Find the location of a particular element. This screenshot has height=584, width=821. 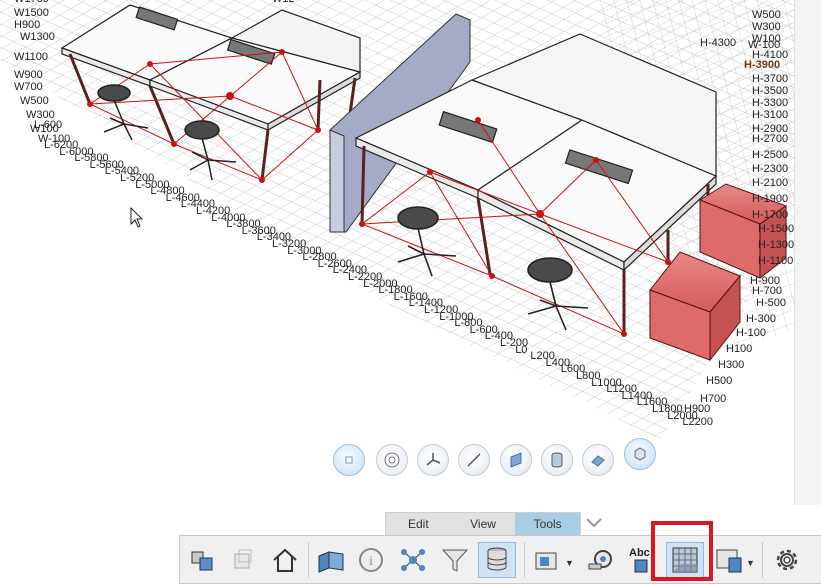

main-toolbar: i ▼ Abc ▼ is located at coordinates (500, 559).